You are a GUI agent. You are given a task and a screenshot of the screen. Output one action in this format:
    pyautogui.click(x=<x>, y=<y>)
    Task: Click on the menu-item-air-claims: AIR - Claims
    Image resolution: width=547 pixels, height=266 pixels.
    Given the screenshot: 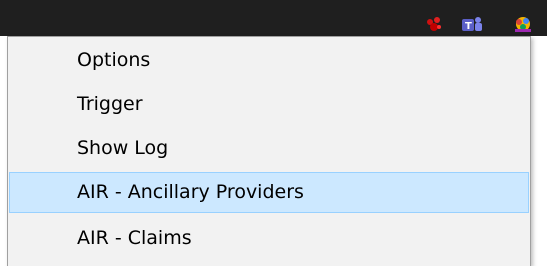 What is the action you would take?
    pyautogui.click(x=269, y=238)
    